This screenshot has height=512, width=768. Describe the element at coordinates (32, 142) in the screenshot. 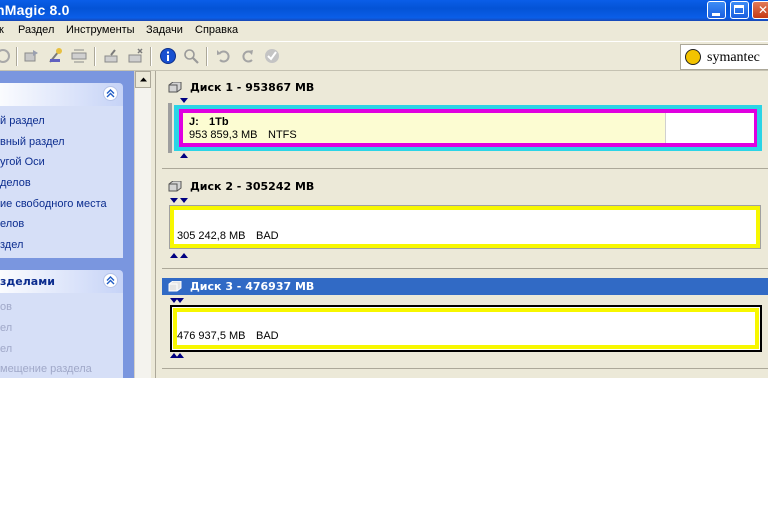

I see `task-link: вный раздел` at that location.